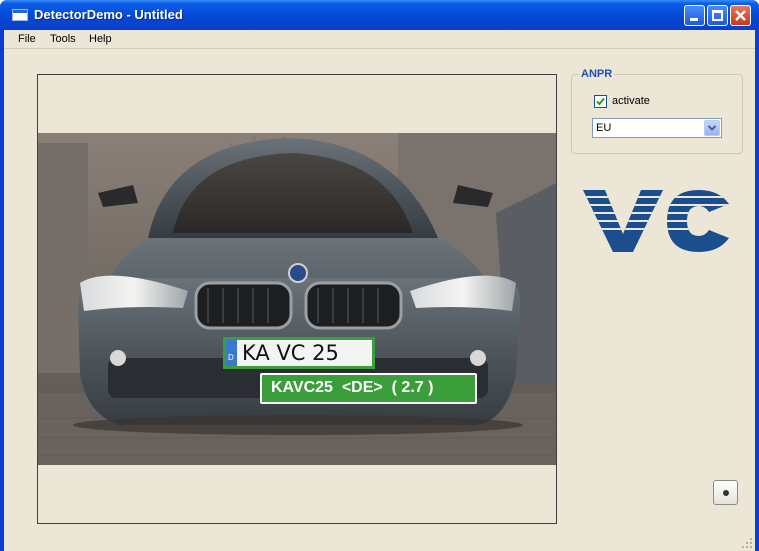 The width and height of the screenshot is (759, 551). Describe the element at coordinates (604, 128) in the screenshot. I see `region-select-value: EU` at that location.